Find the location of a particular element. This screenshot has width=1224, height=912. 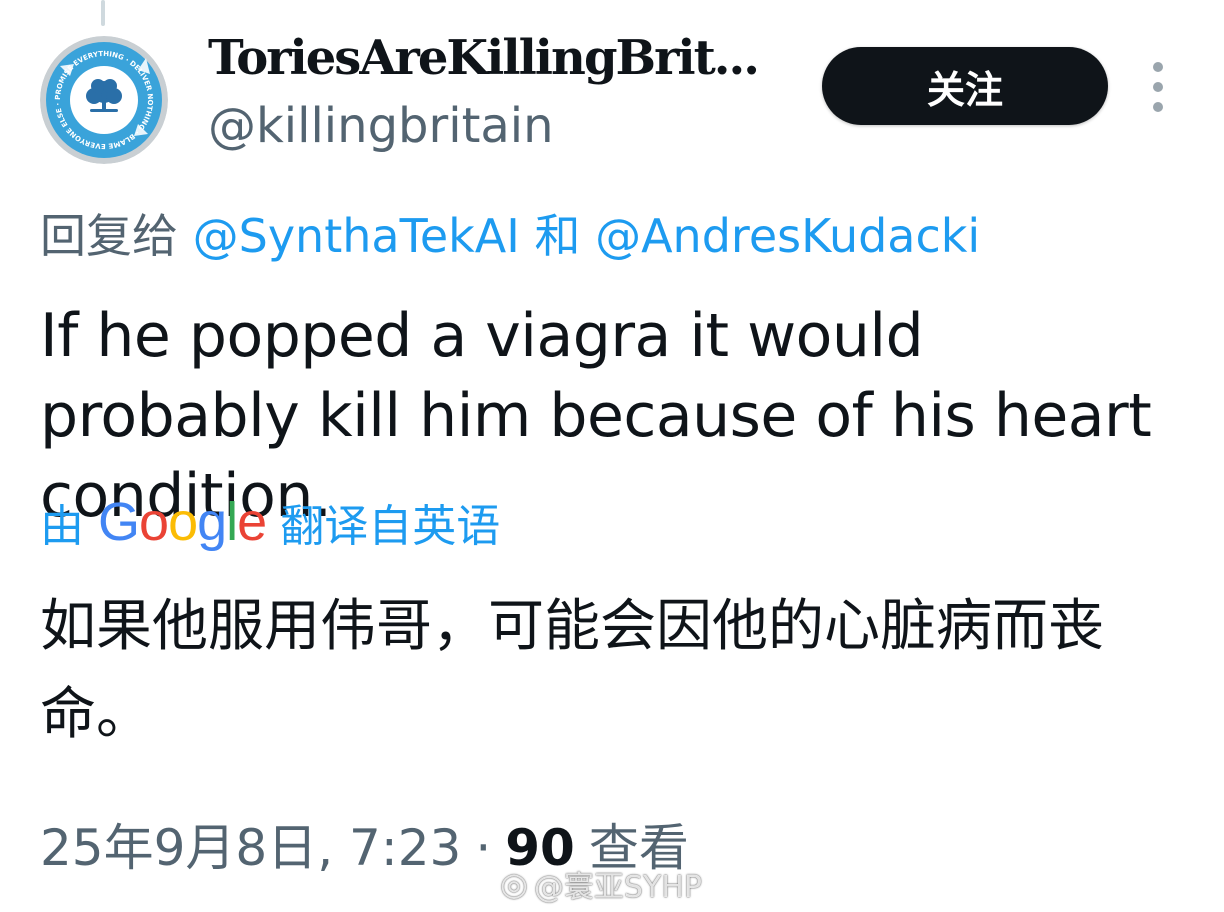

weibo-icon: ◎ is located at coordinates (514, 884).